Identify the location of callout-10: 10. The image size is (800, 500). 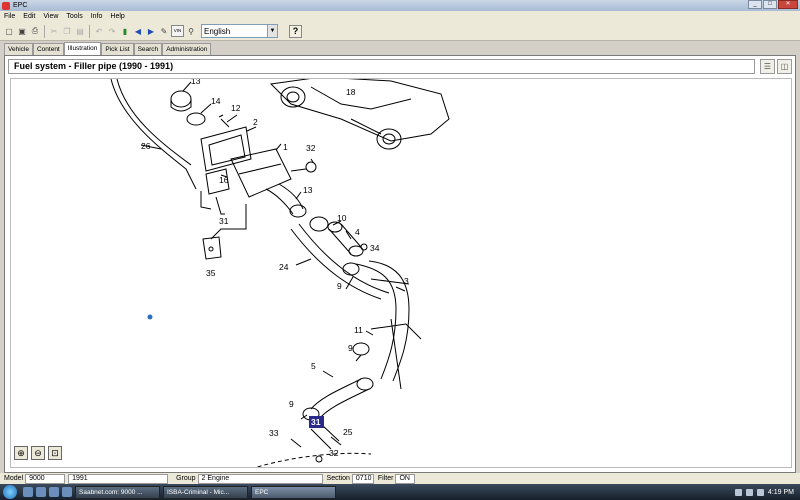
(342, 218).